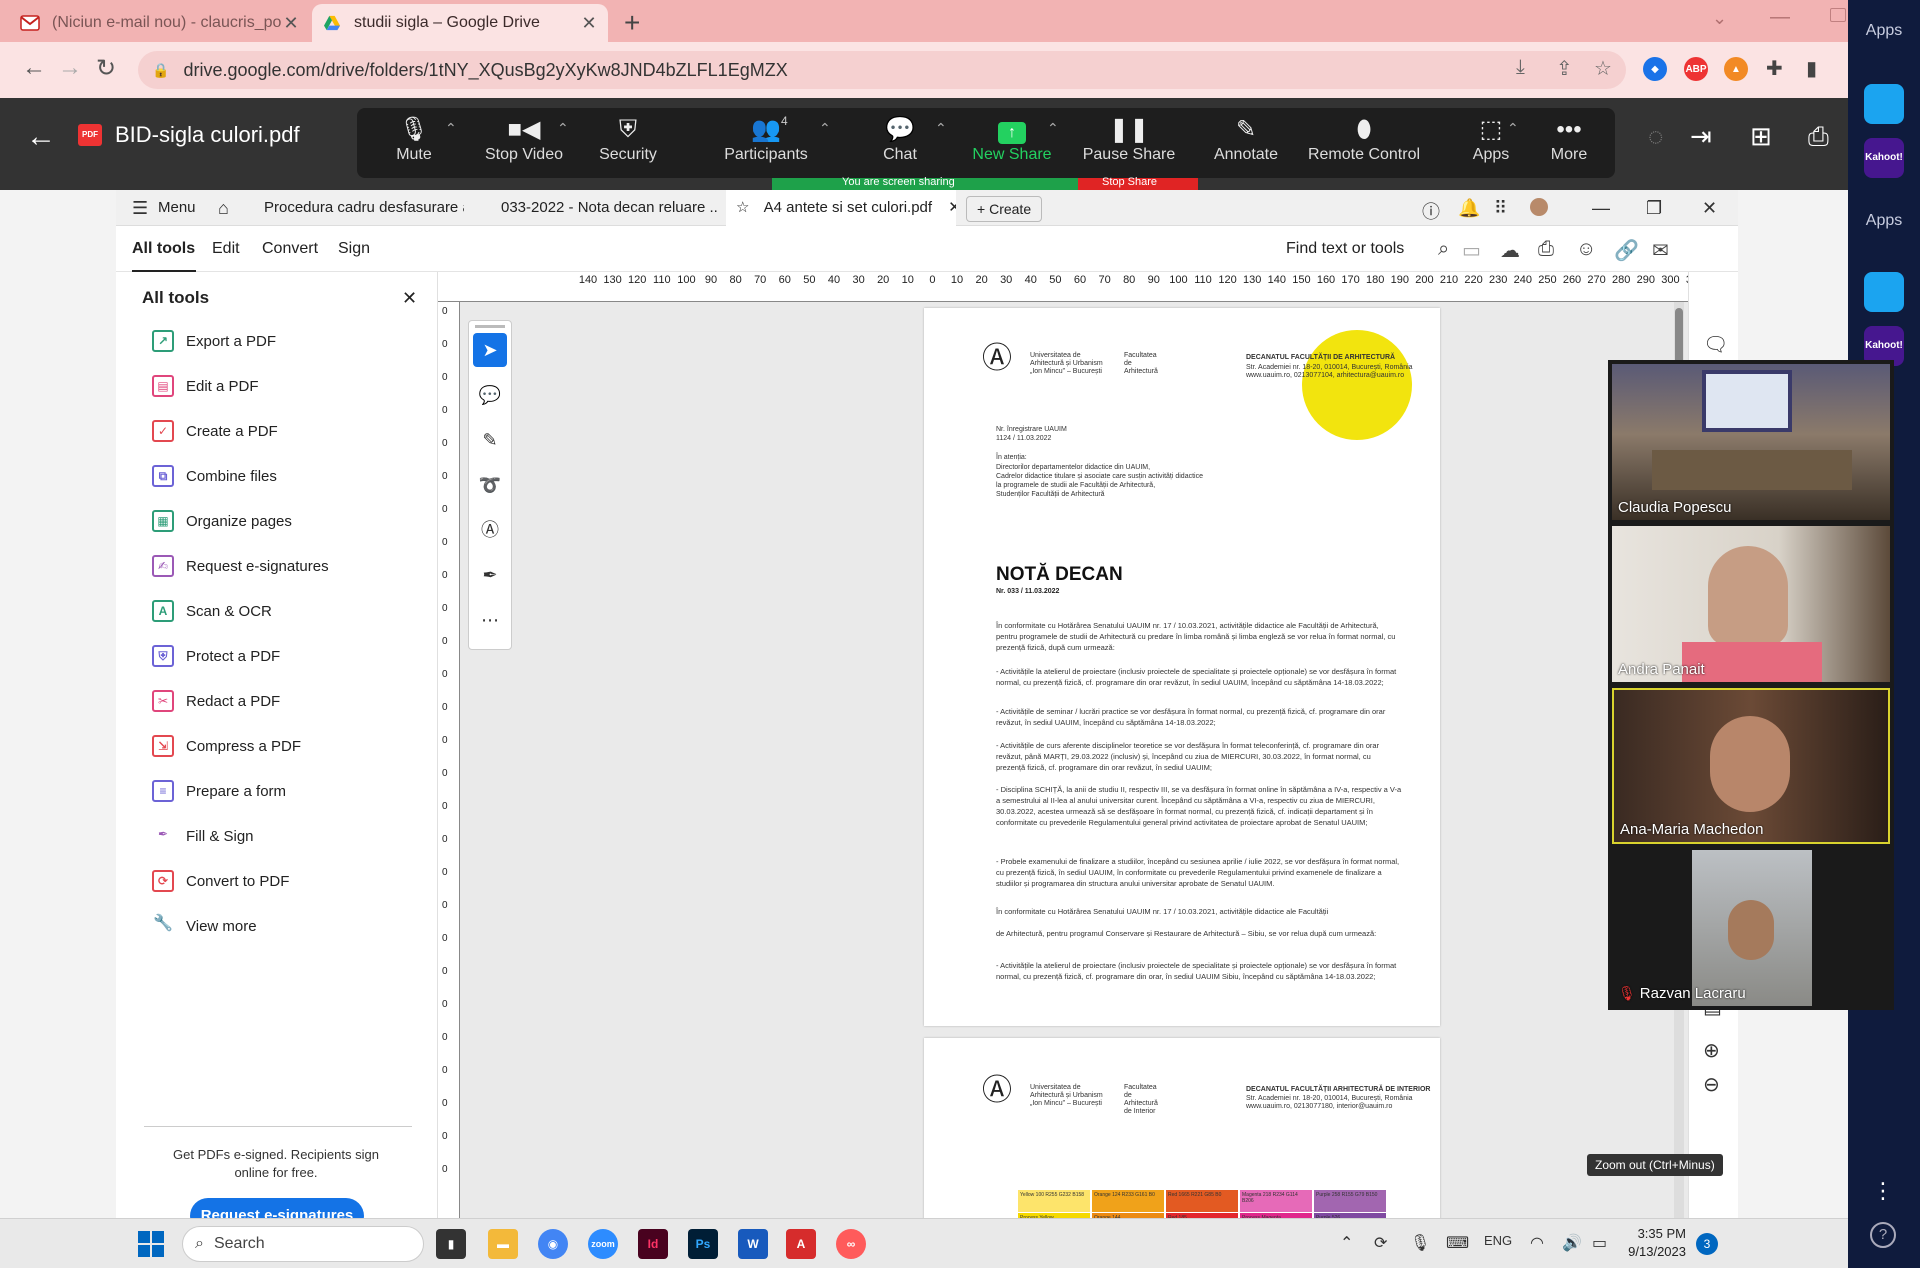 The height and width of the screenshot is (1268, 1920). What do you see at coordinates (1696, 69) in the screenshot?
I see `adblock-icon: ABP` at bounding box center [1696, 69].